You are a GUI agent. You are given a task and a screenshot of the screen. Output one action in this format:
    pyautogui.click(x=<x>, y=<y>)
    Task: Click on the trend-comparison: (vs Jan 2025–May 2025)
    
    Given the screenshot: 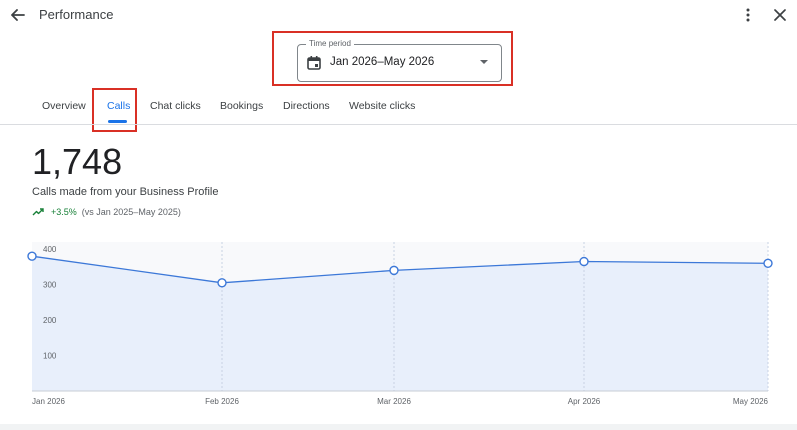 What is the action you would take?
    pyautogui.click(x=131, y=212)
    